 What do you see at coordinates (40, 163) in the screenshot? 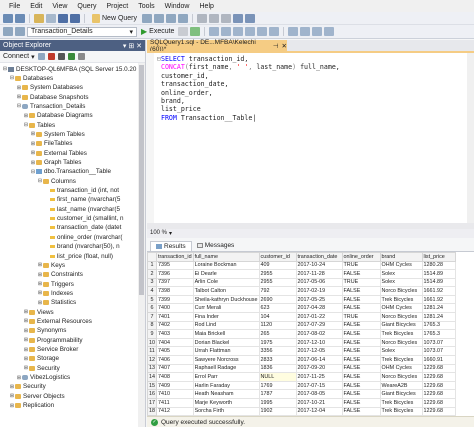
I see `tree-node: ⊞ Graph Tables` at bounding box center [40, 163].